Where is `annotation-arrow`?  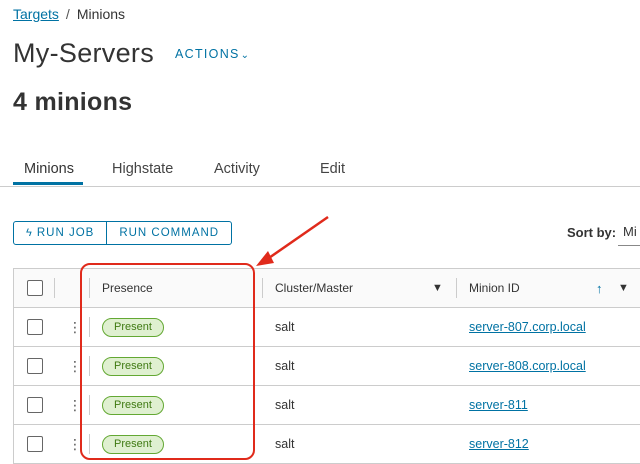 annotation-arrow is located at coordinates (292, 240).